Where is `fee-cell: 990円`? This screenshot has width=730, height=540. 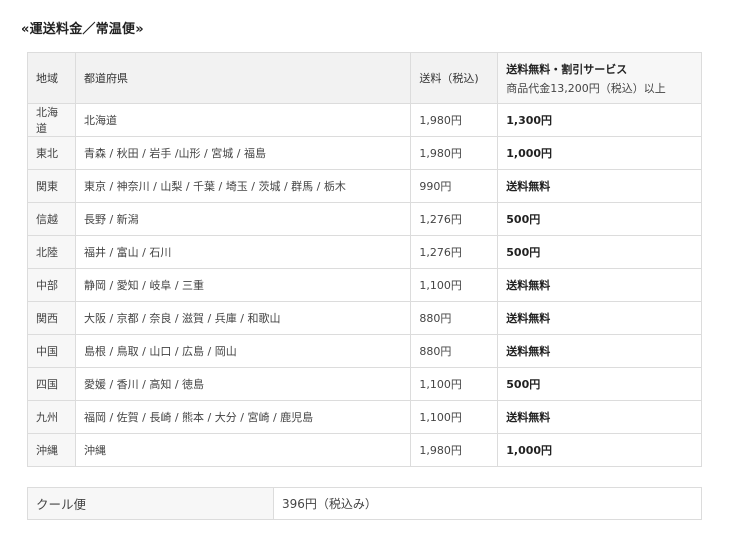 fee-cell: 990円 is located at coordinates (454, 186).